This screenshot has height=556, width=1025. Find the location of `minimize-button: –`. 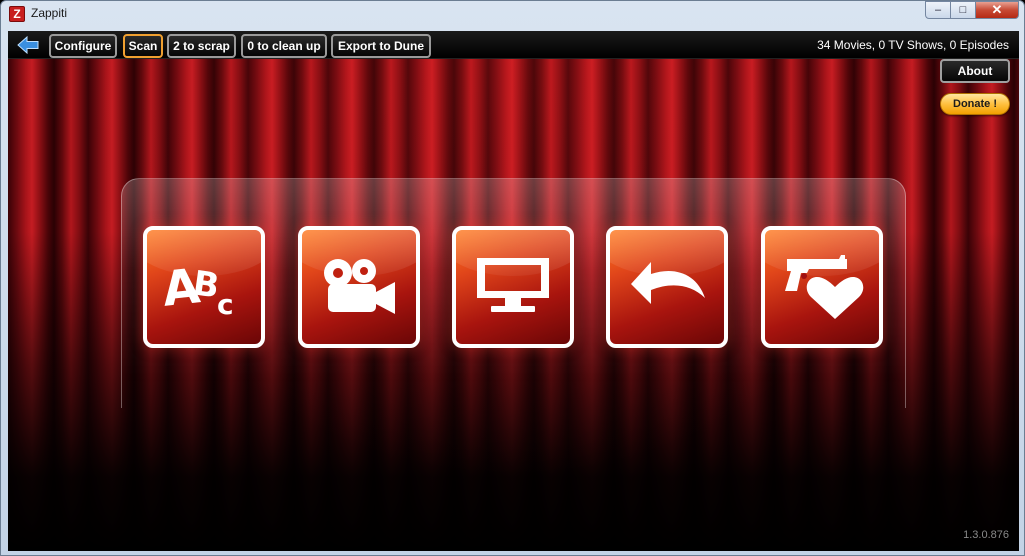

minimize-button: – is located at coordinates (938, 10).